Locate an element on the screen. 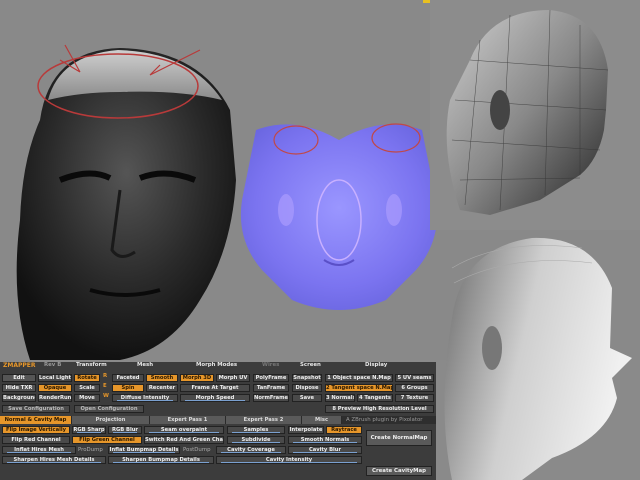  tab-expert-1: Expert Pass 1 is located at coordinates (188, 420).